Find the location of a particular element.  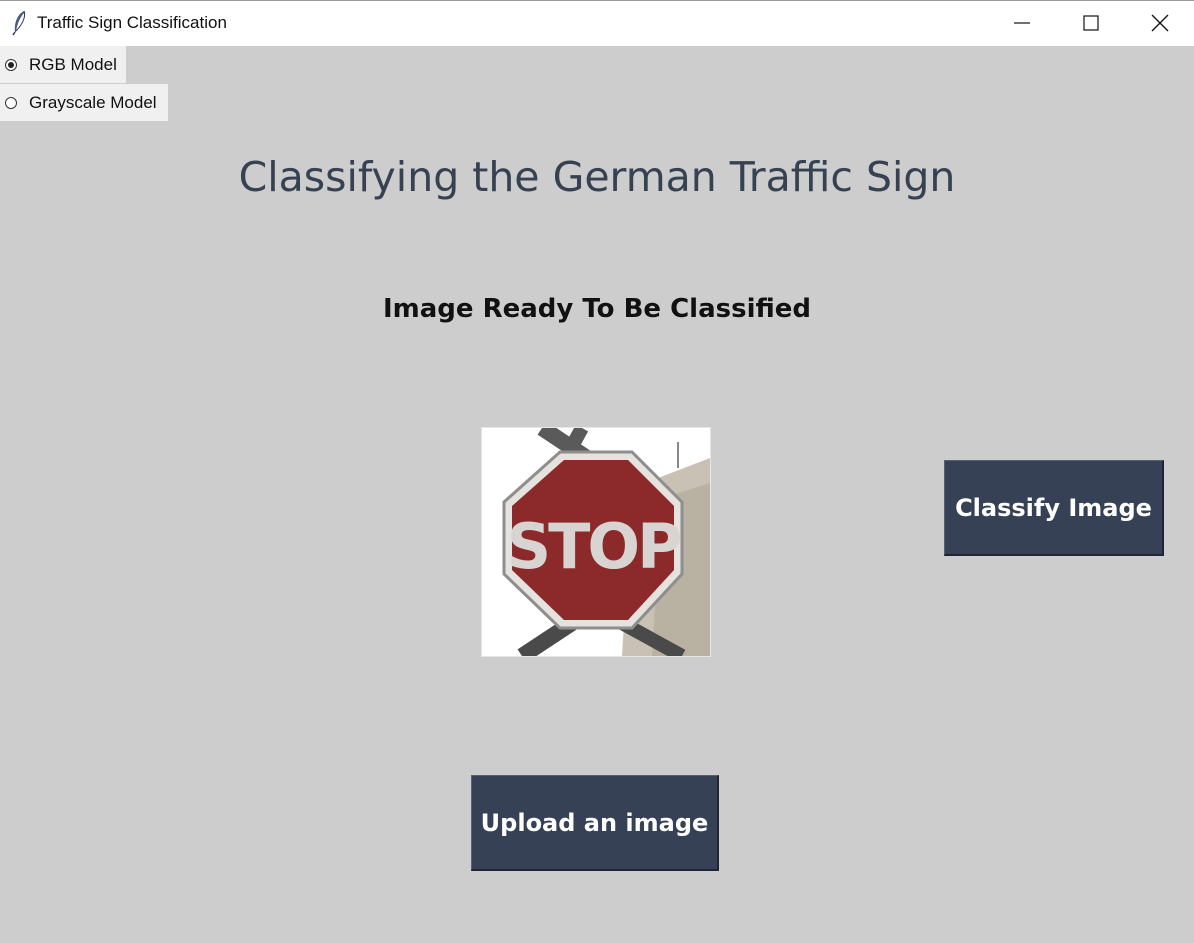

title-bar: Traffic Sign Classification is located at coordinates (597, 23).